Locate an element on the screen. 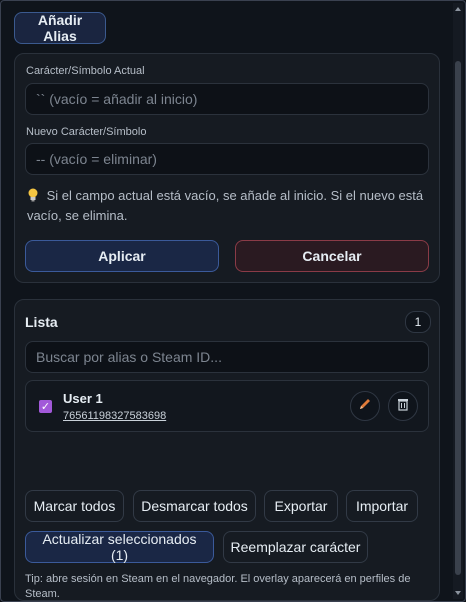  scroll-up-icon is located at coordinates (458, 9).